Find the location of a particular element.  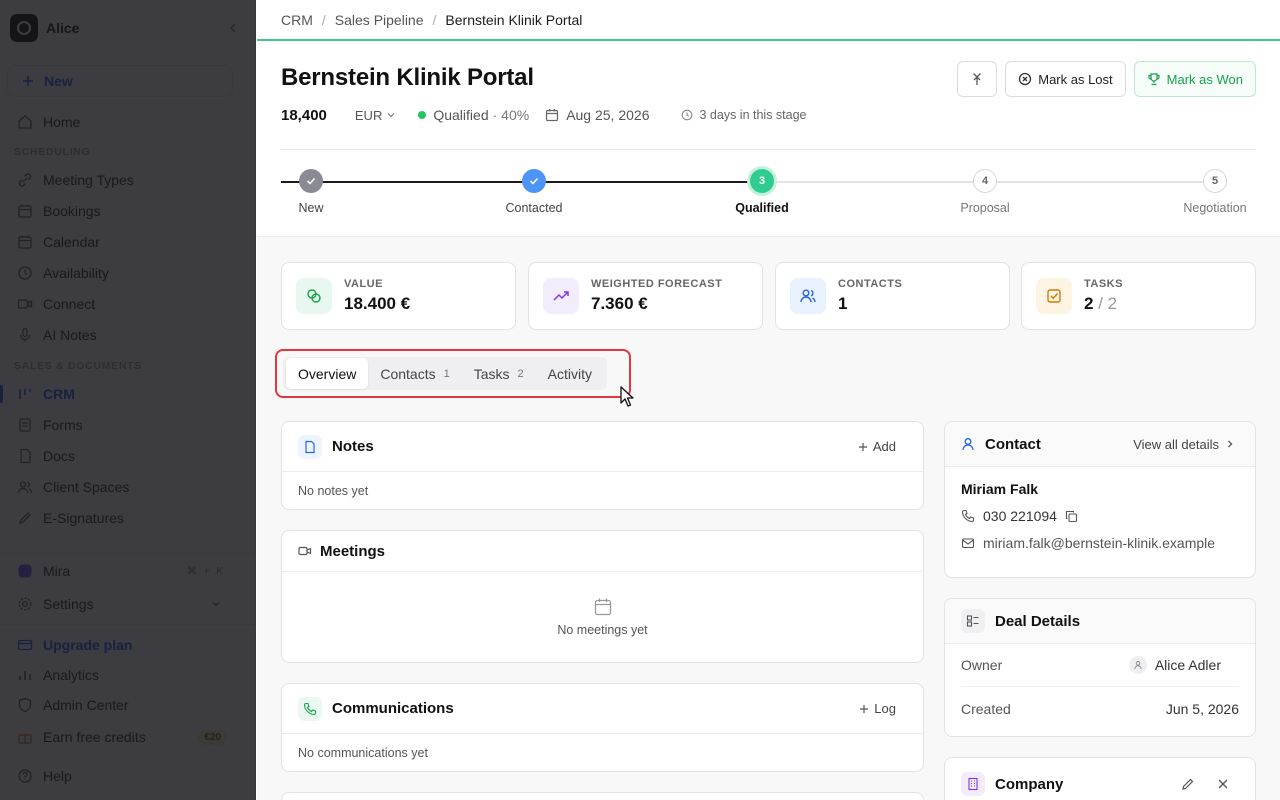

log-label: Log is located at coordinates (885, 708).